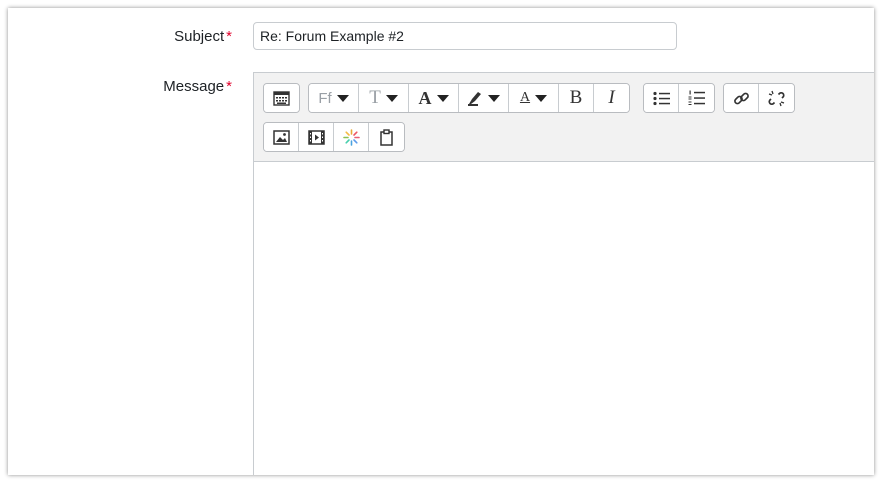  I want to click on insert-image-button, so click(281, 137).